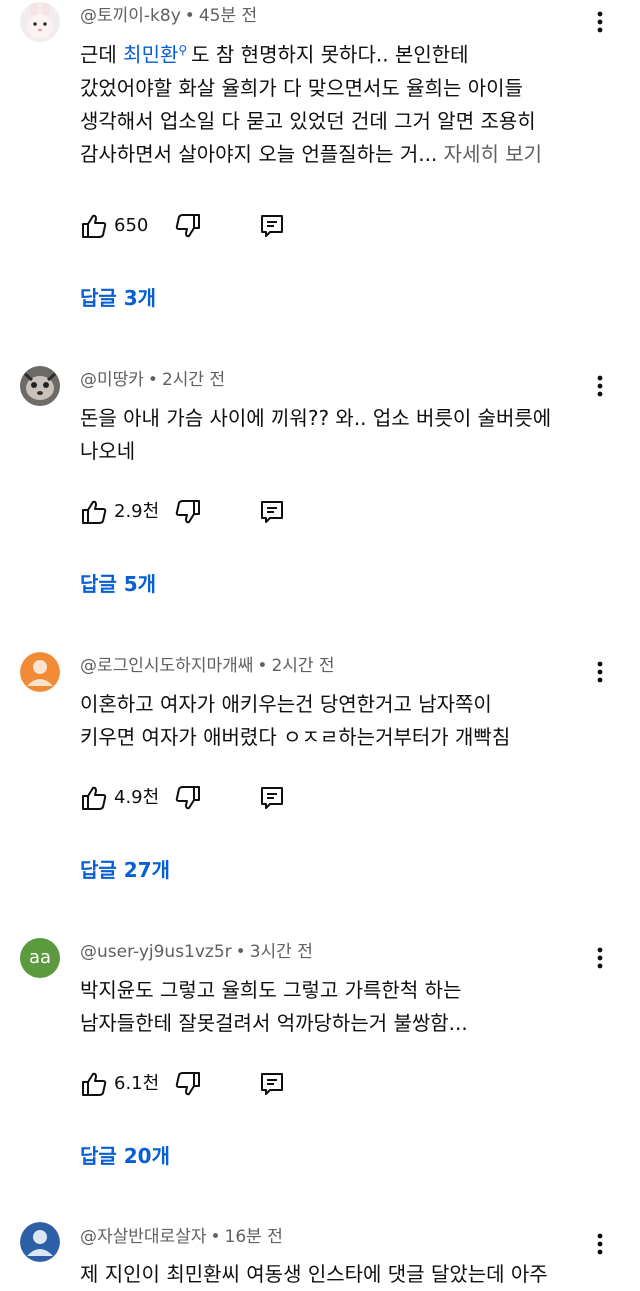 This screenshot has height=1291, width=640. What do you see at coordinates (493, 154) in the screenshot?
I see `read-more-link: 자세히 보기` at bounding box center [493, 154].